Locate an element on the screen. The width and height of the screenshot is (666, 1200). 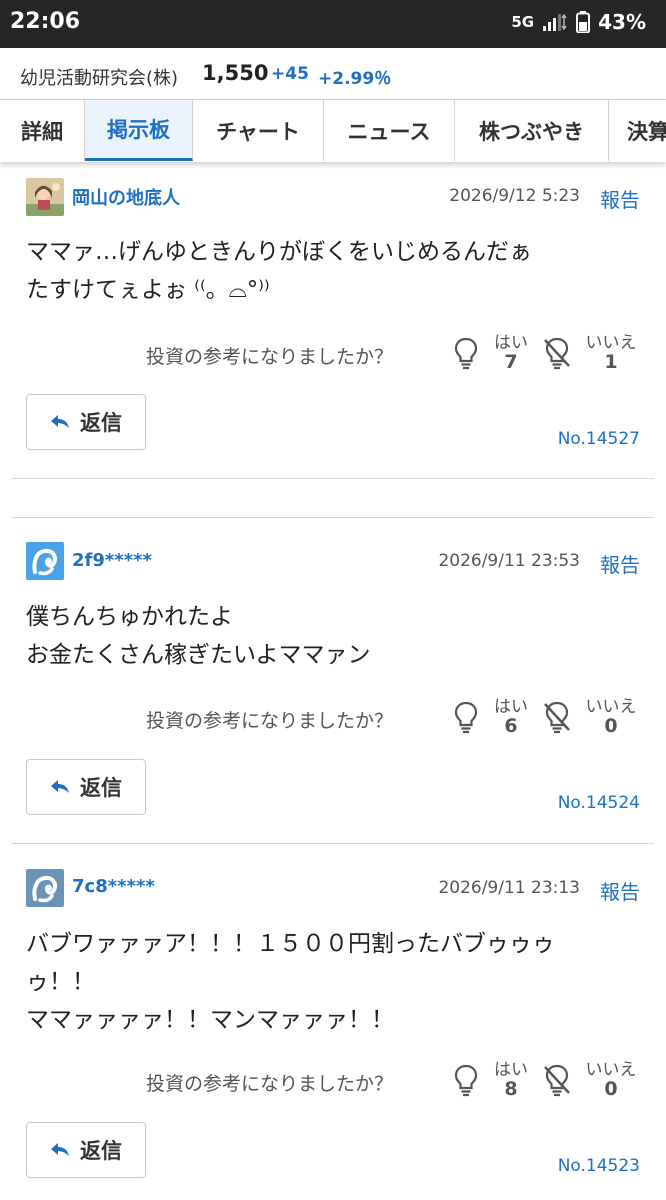
battery-level: 43% is located at coordinates (622, 22).